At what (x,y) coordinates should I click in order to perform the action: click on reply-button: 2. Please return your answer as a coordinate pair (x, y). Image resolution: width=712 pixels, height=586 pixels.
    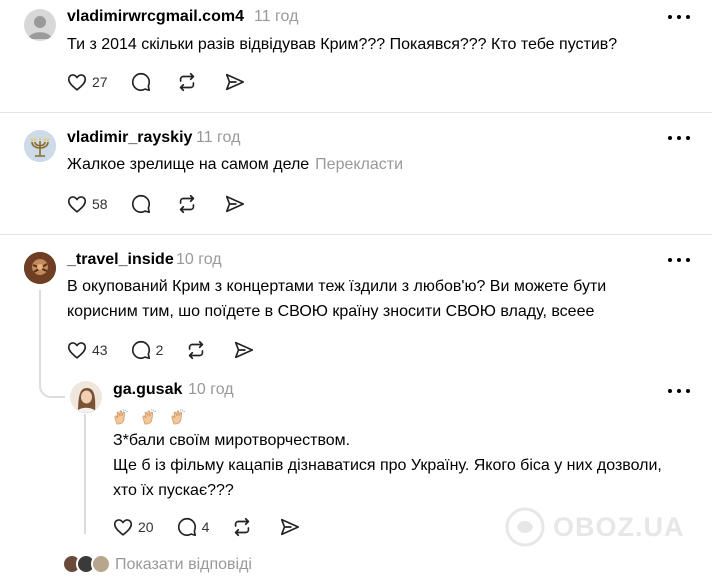
    Looking at the image, I should click on (147, 350).